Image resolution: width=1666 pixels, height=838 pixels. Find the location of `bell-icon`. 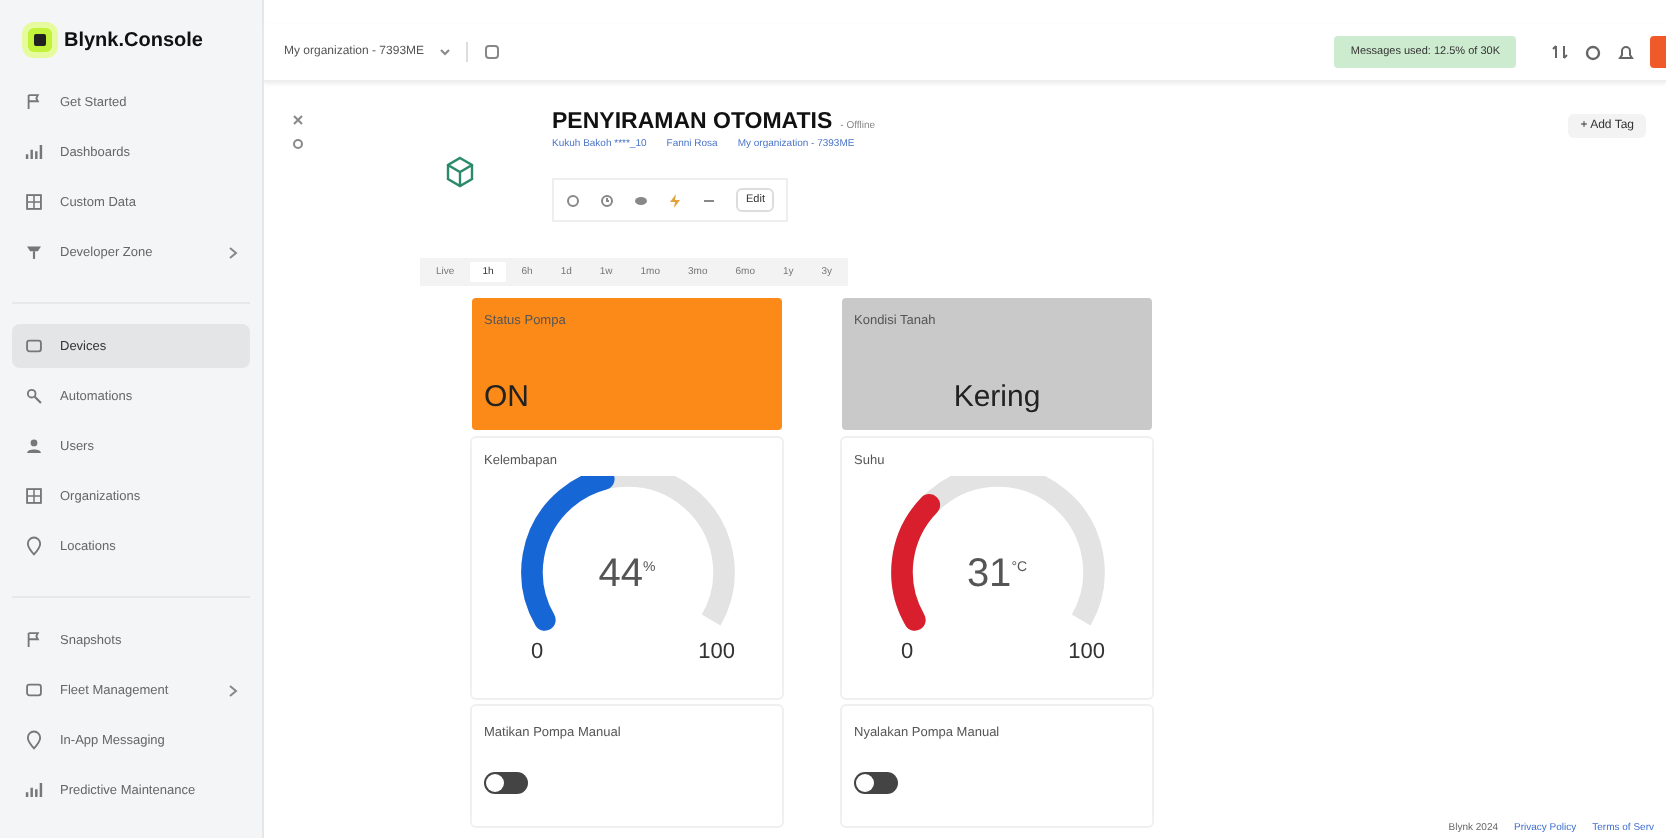

bell-icon is located at coordinates (1626, 52).